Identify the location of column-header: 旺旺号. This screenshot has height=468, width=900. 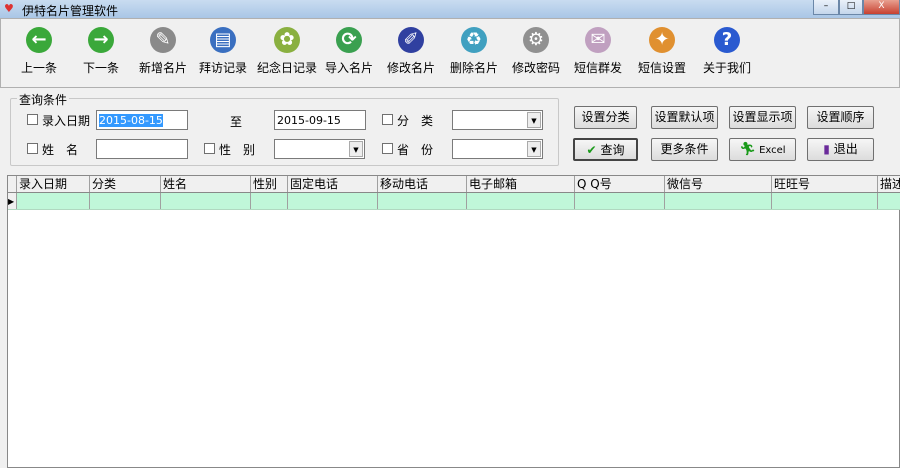
(825, 184).